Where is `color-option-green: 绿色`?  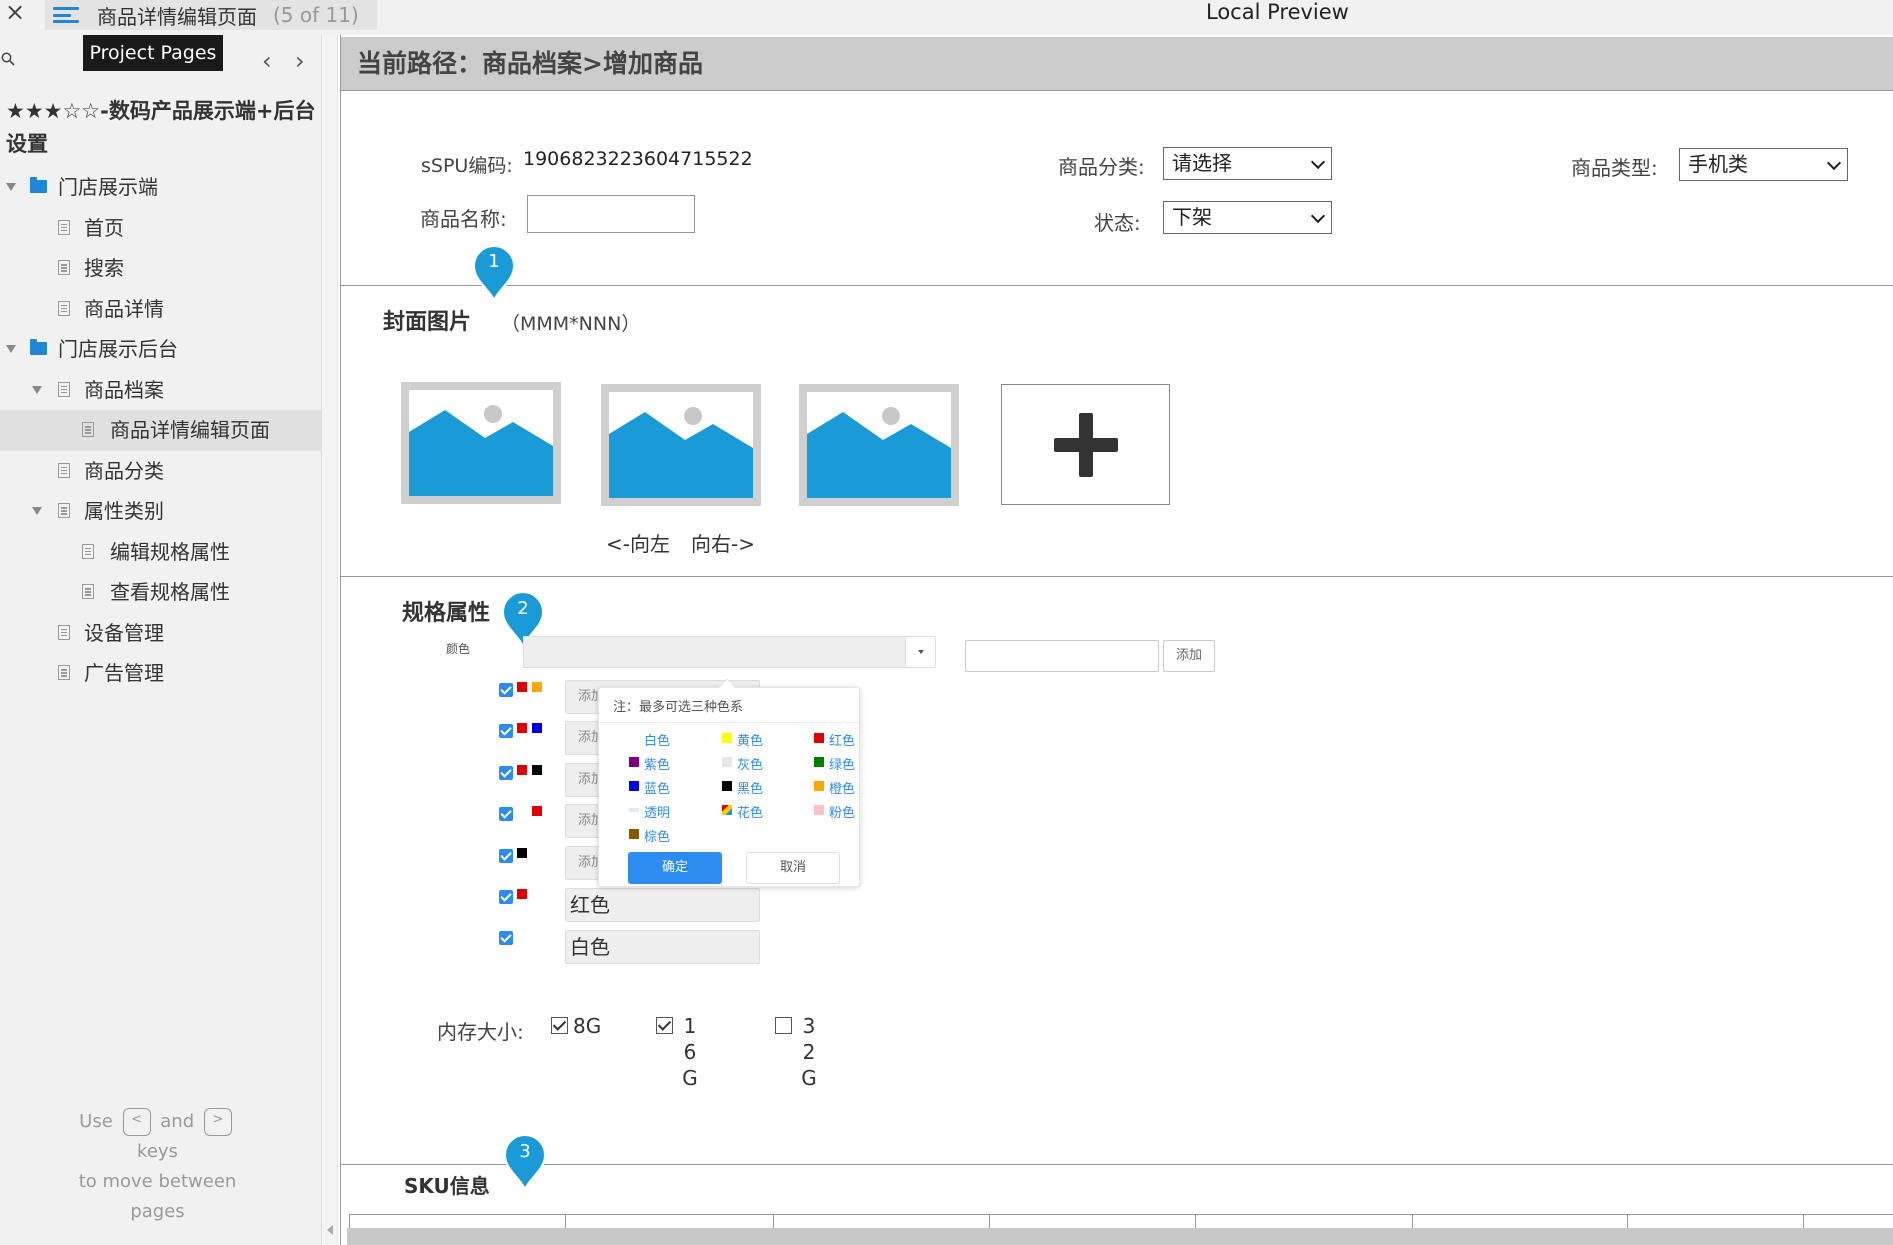 color-option-green: 绿色 is located at coordinates (834, 763).